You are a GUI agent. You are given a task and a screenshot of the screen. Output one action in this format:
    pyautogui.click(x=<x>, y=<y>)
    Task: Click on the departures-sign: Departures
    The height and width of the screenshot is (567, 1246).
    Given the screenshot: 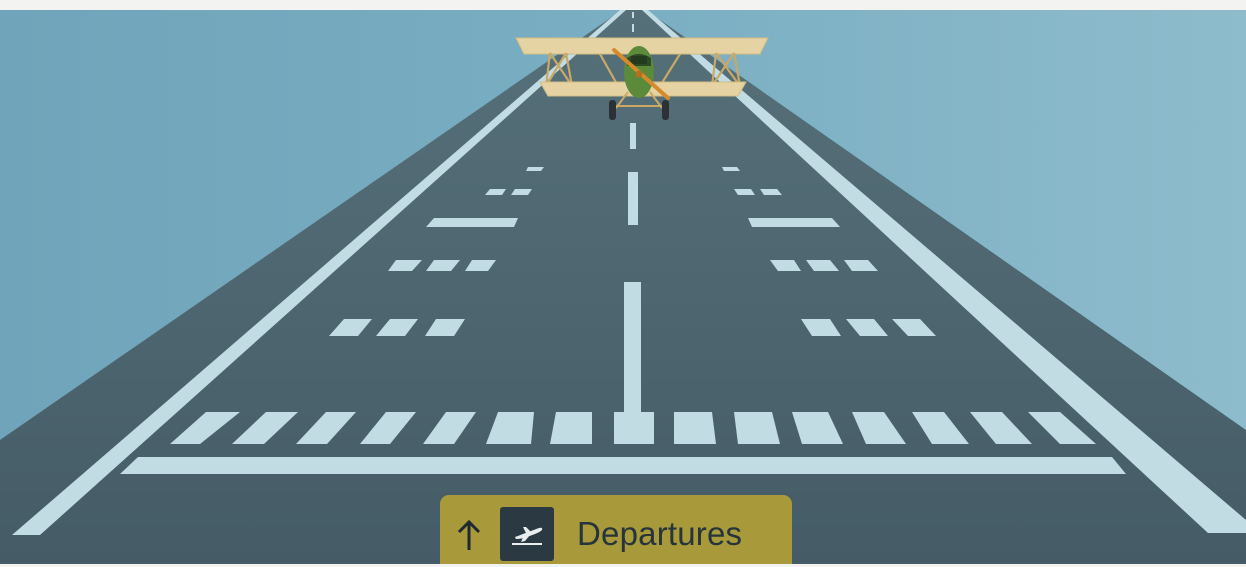 What is the action you would take?
    pyautogui.click(x=616, y=529)
    